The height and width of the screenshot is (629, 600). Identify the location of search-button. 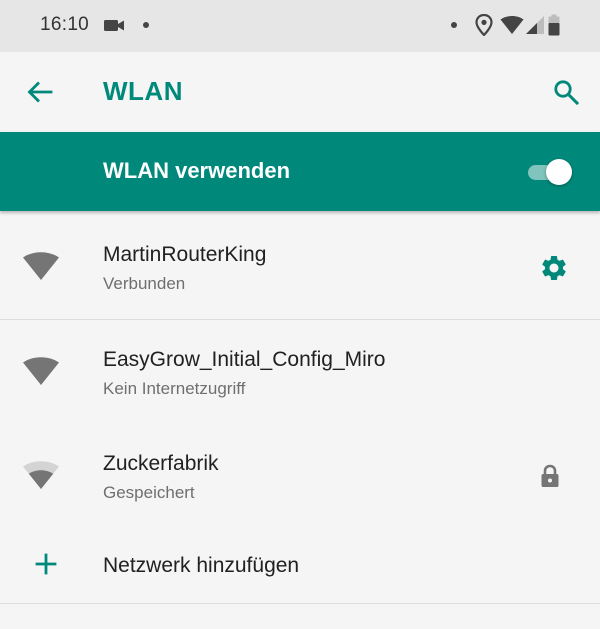
(566, 92).